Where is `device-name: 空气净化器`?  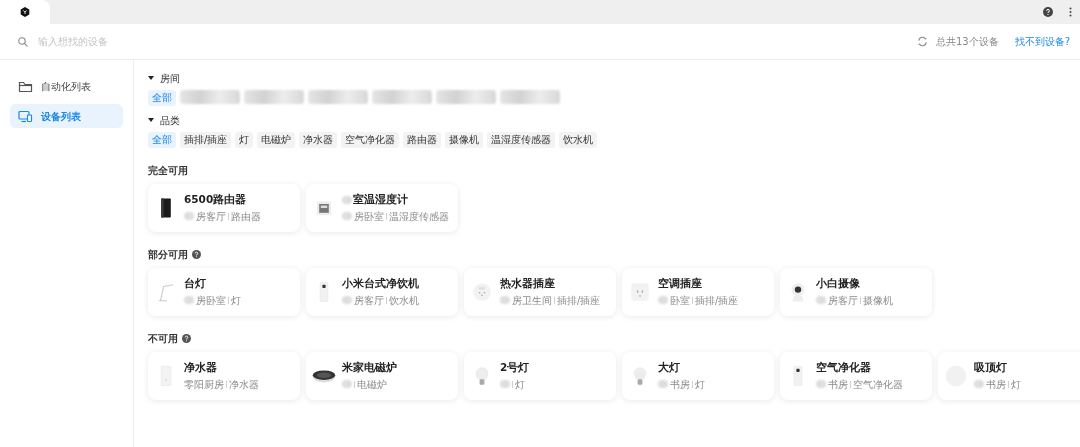 device-name: 空气净化器 is located at coordinates (843, 368).